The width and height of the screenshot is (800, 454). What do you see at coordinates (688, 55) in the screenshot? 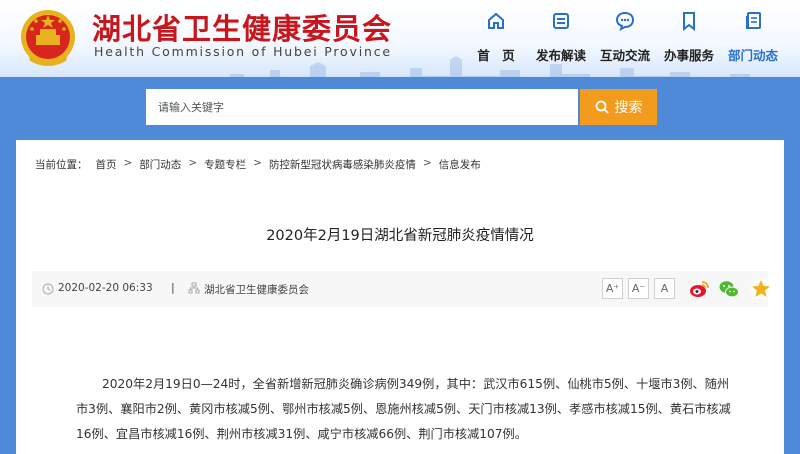
I see `nav-services-label: 办事服务` at bounding box center [688, 55].